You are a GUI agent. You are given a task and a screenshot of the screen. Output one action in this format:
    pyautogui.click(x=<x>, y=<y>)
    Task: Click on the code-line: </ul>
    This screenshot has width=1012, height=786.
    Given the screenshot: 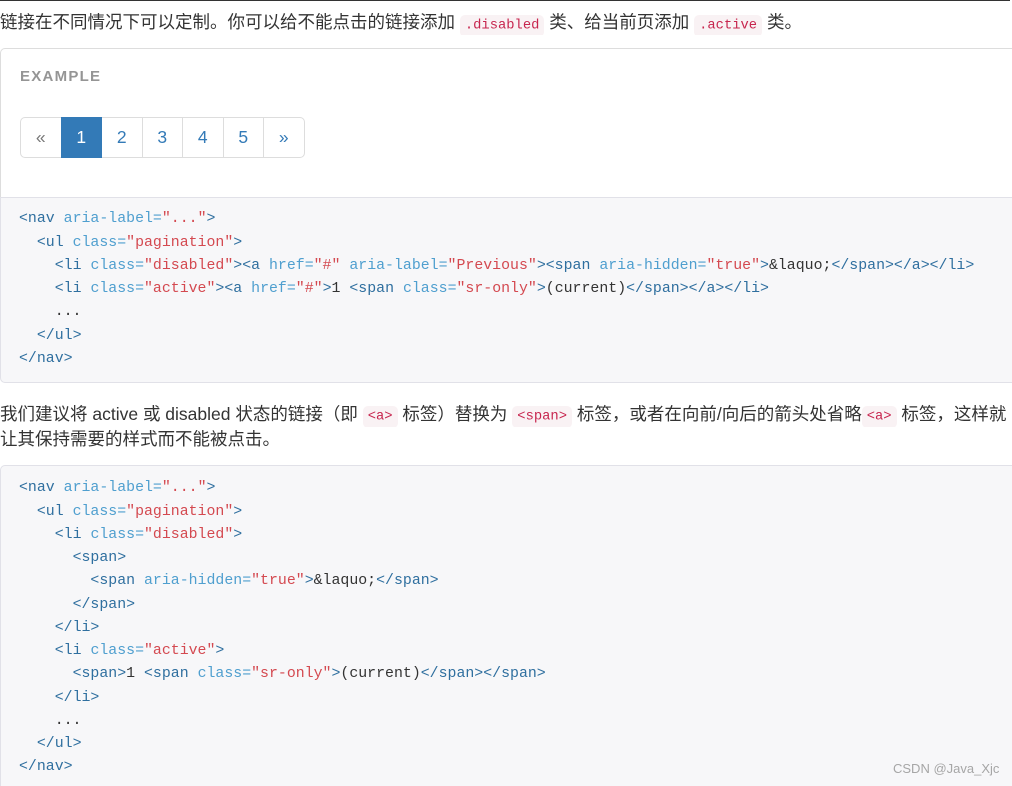 What is the action you would take?
    pyautogui.click(x=515, y=744)
    